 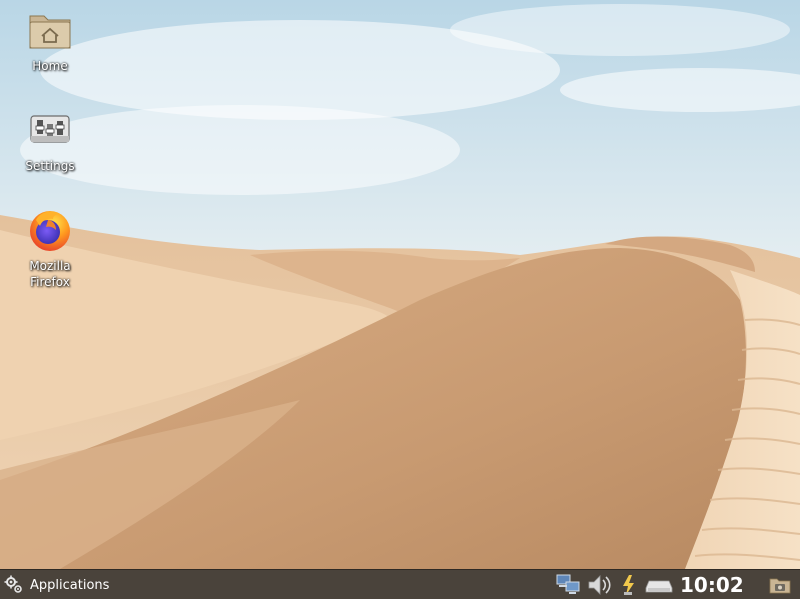 What do you see at coordinates (400, 584) in the screenshot?
I see `taskbar-panel: Applications 10:02` at bounding box center [400, 584].